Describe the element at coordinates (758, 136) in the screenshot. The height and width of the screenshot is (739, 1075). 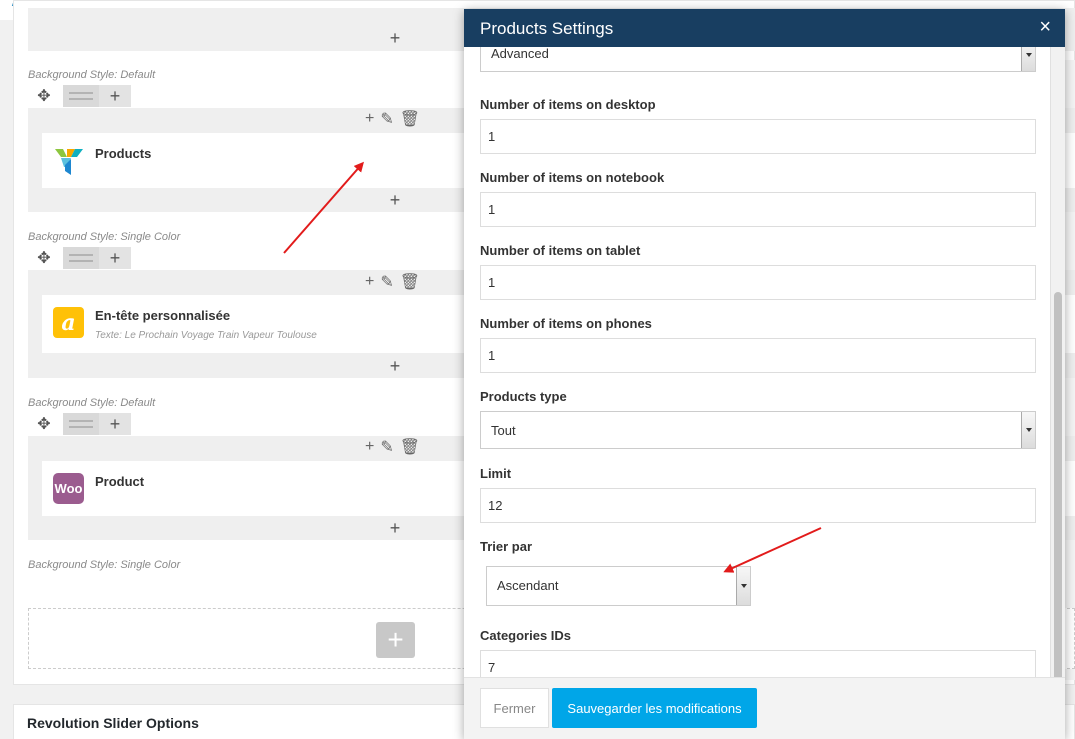
I see `items-desktop-input` at that location.